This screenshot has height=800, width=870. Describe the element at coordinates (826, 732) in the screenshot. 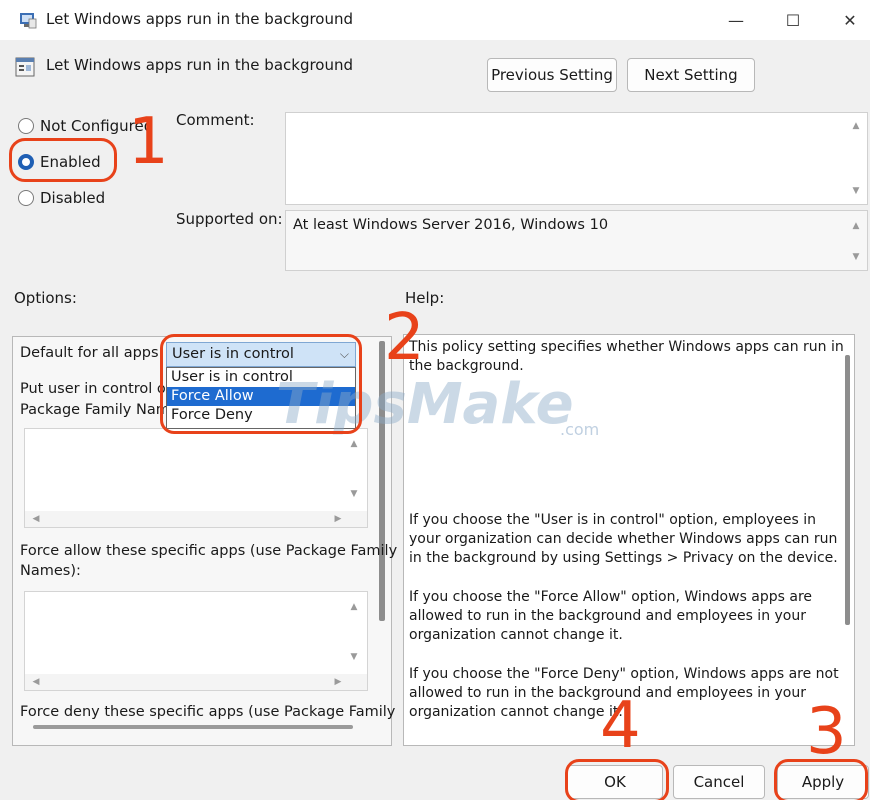

I see `step-number-3: 3` at that location.